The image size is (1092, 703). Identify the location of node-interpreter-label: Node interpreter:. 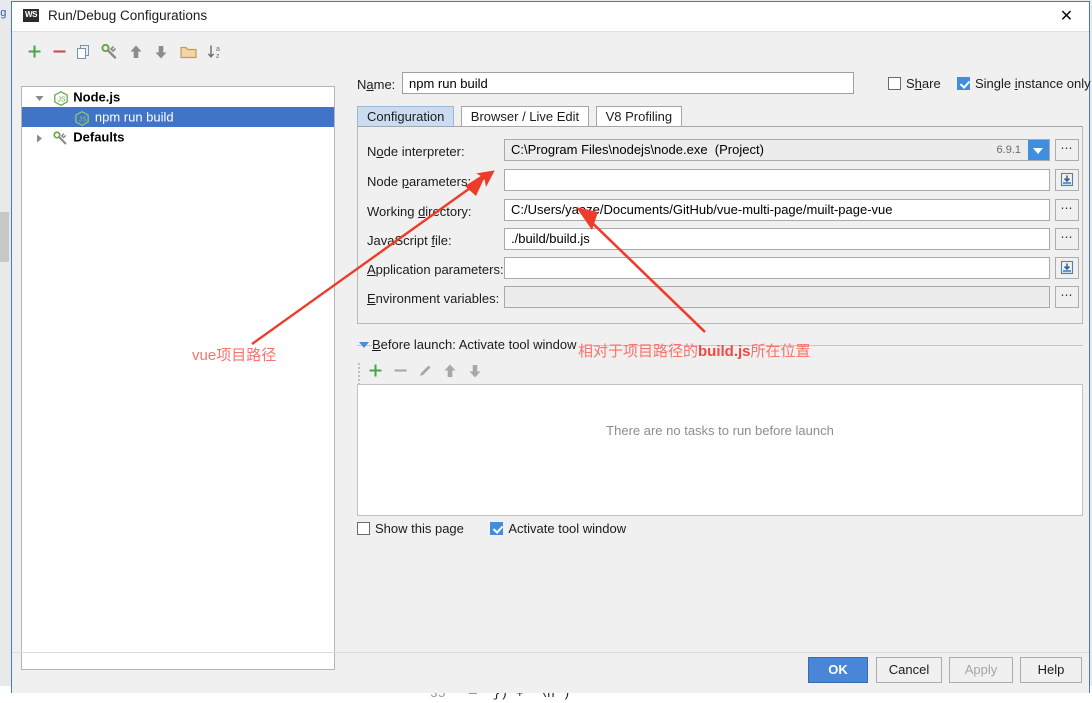
(416, 151).